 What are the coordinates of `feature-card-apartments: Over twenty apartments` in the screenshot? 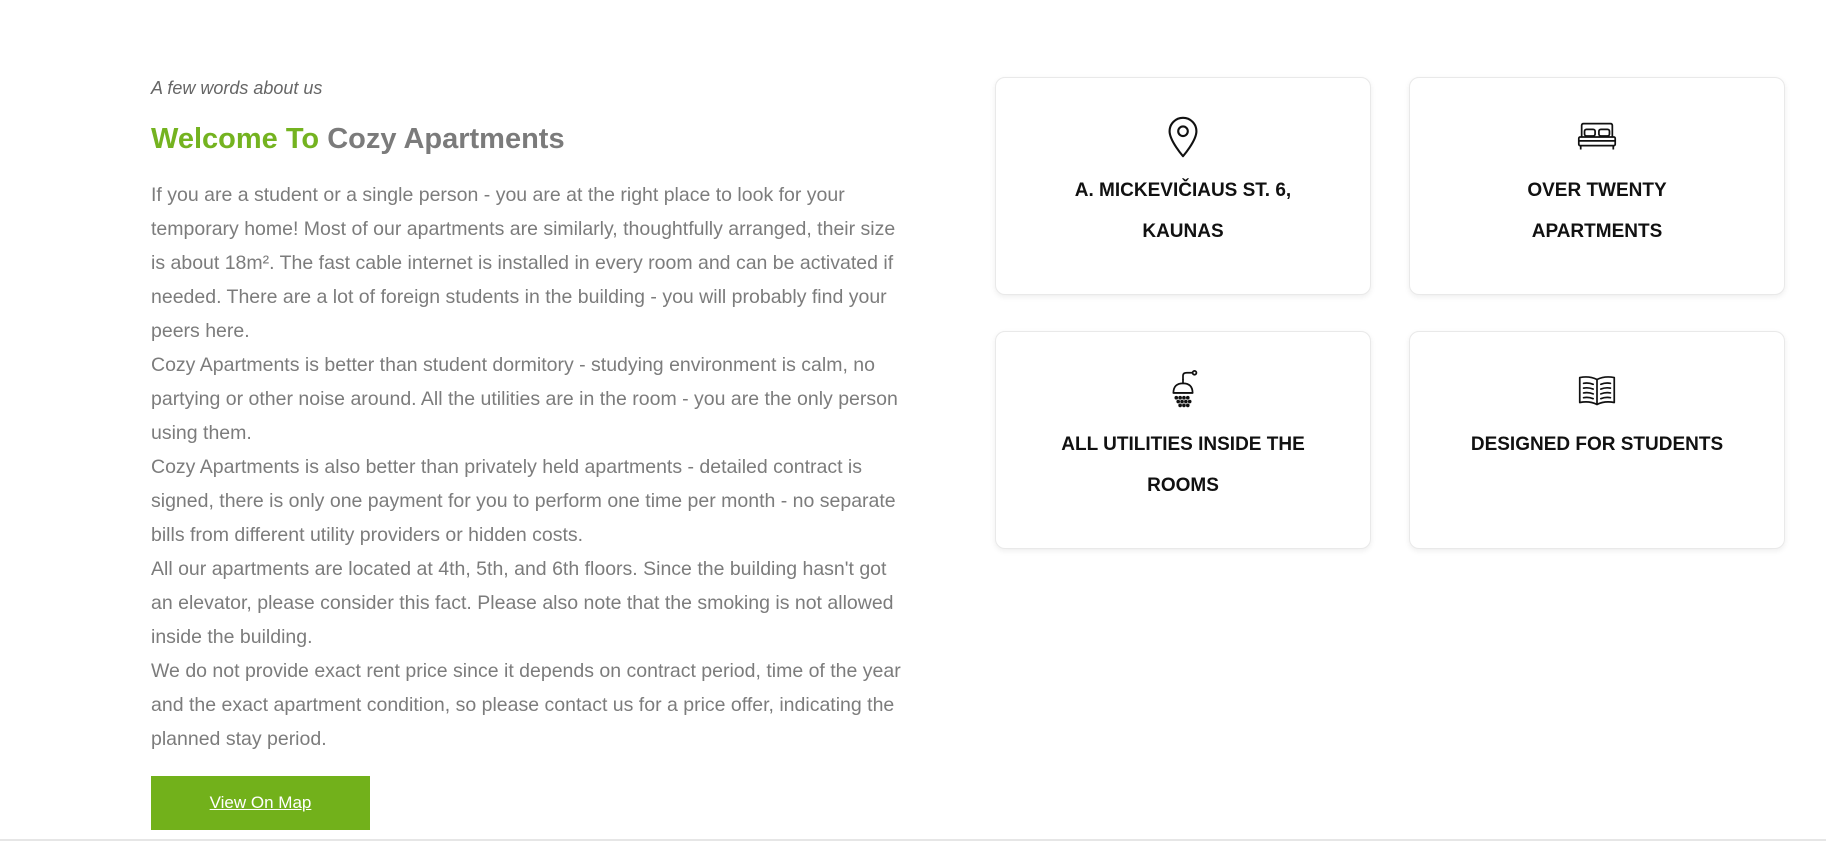 It's located at (1597, 186).